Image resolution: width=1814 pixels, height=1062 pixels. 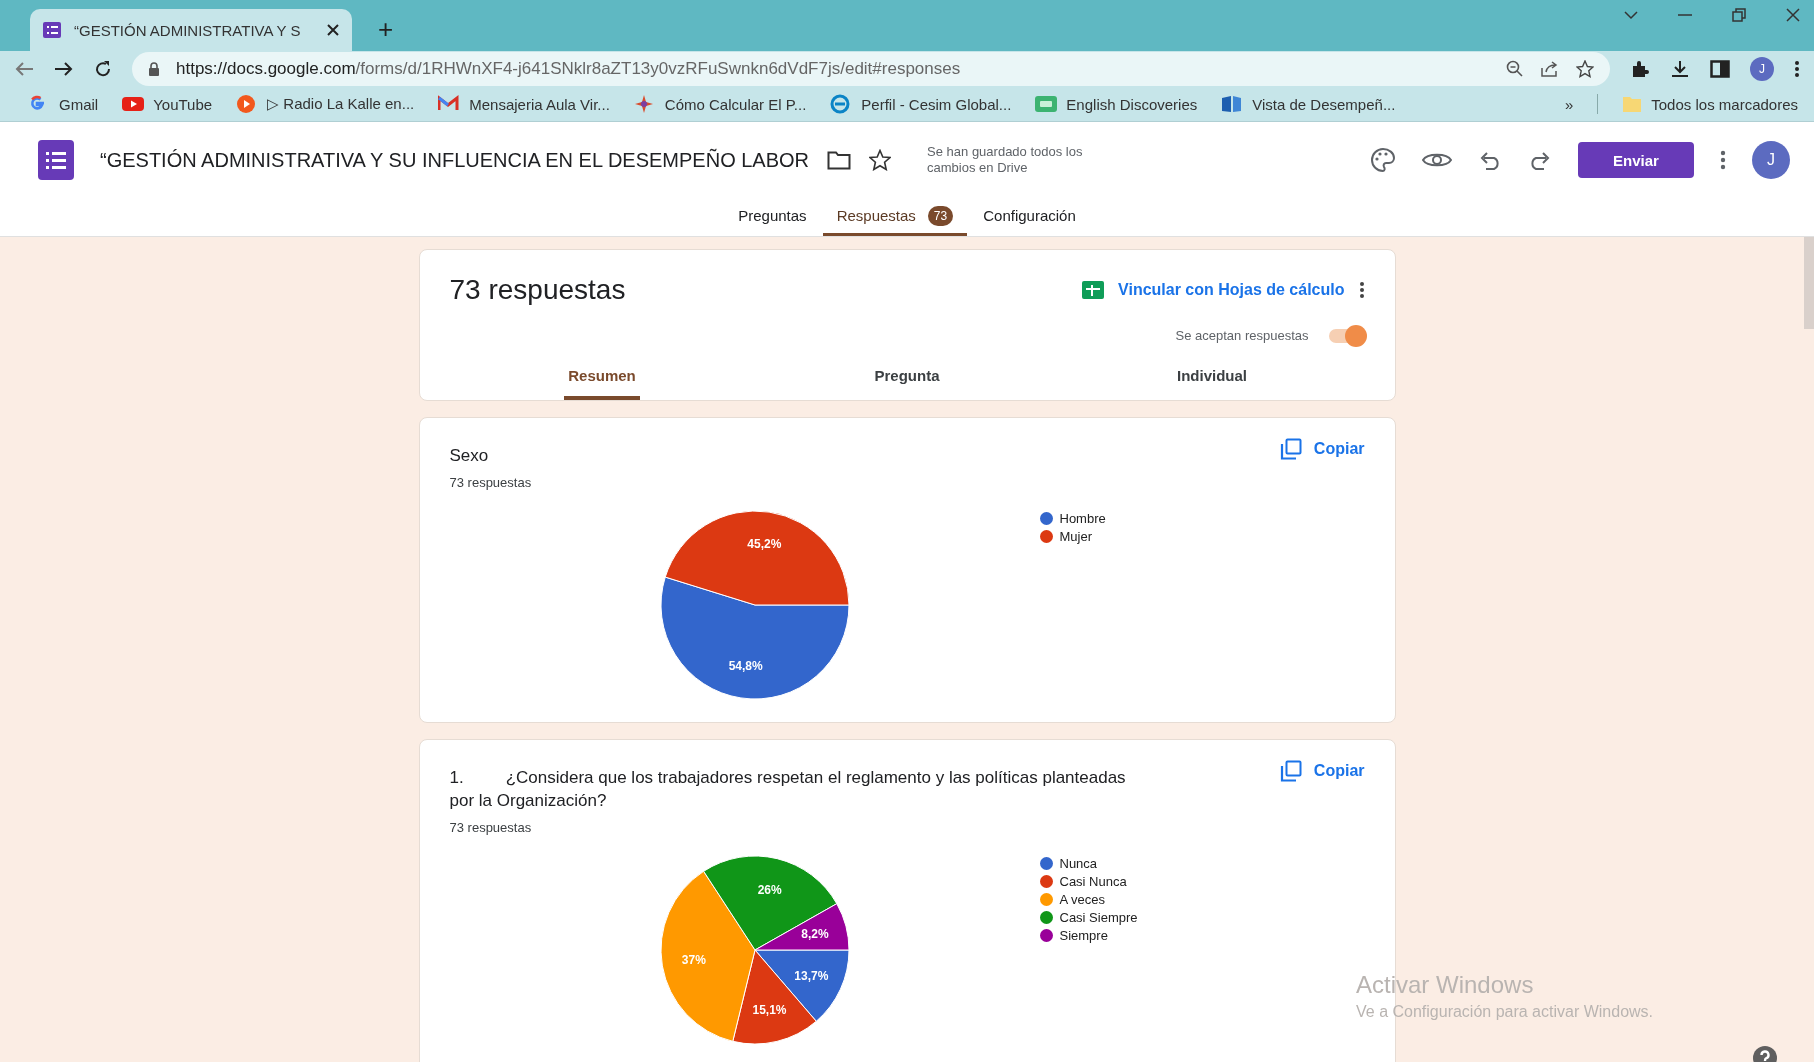 I want to click on slice-label: 45,2%, so click(x=763, y=543).